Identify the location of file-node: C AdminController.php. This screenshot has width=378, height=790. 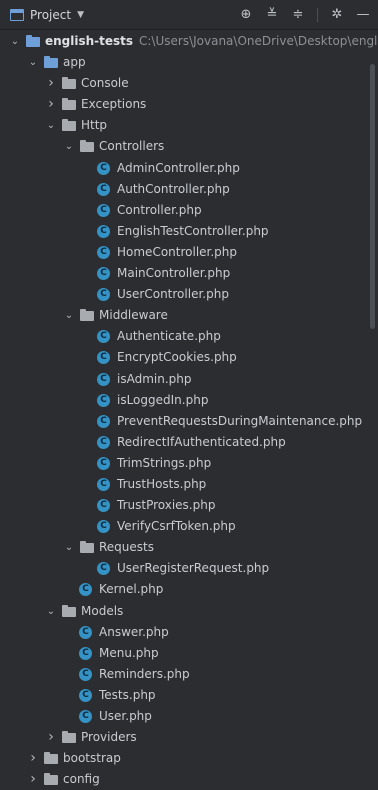
(189, 168).